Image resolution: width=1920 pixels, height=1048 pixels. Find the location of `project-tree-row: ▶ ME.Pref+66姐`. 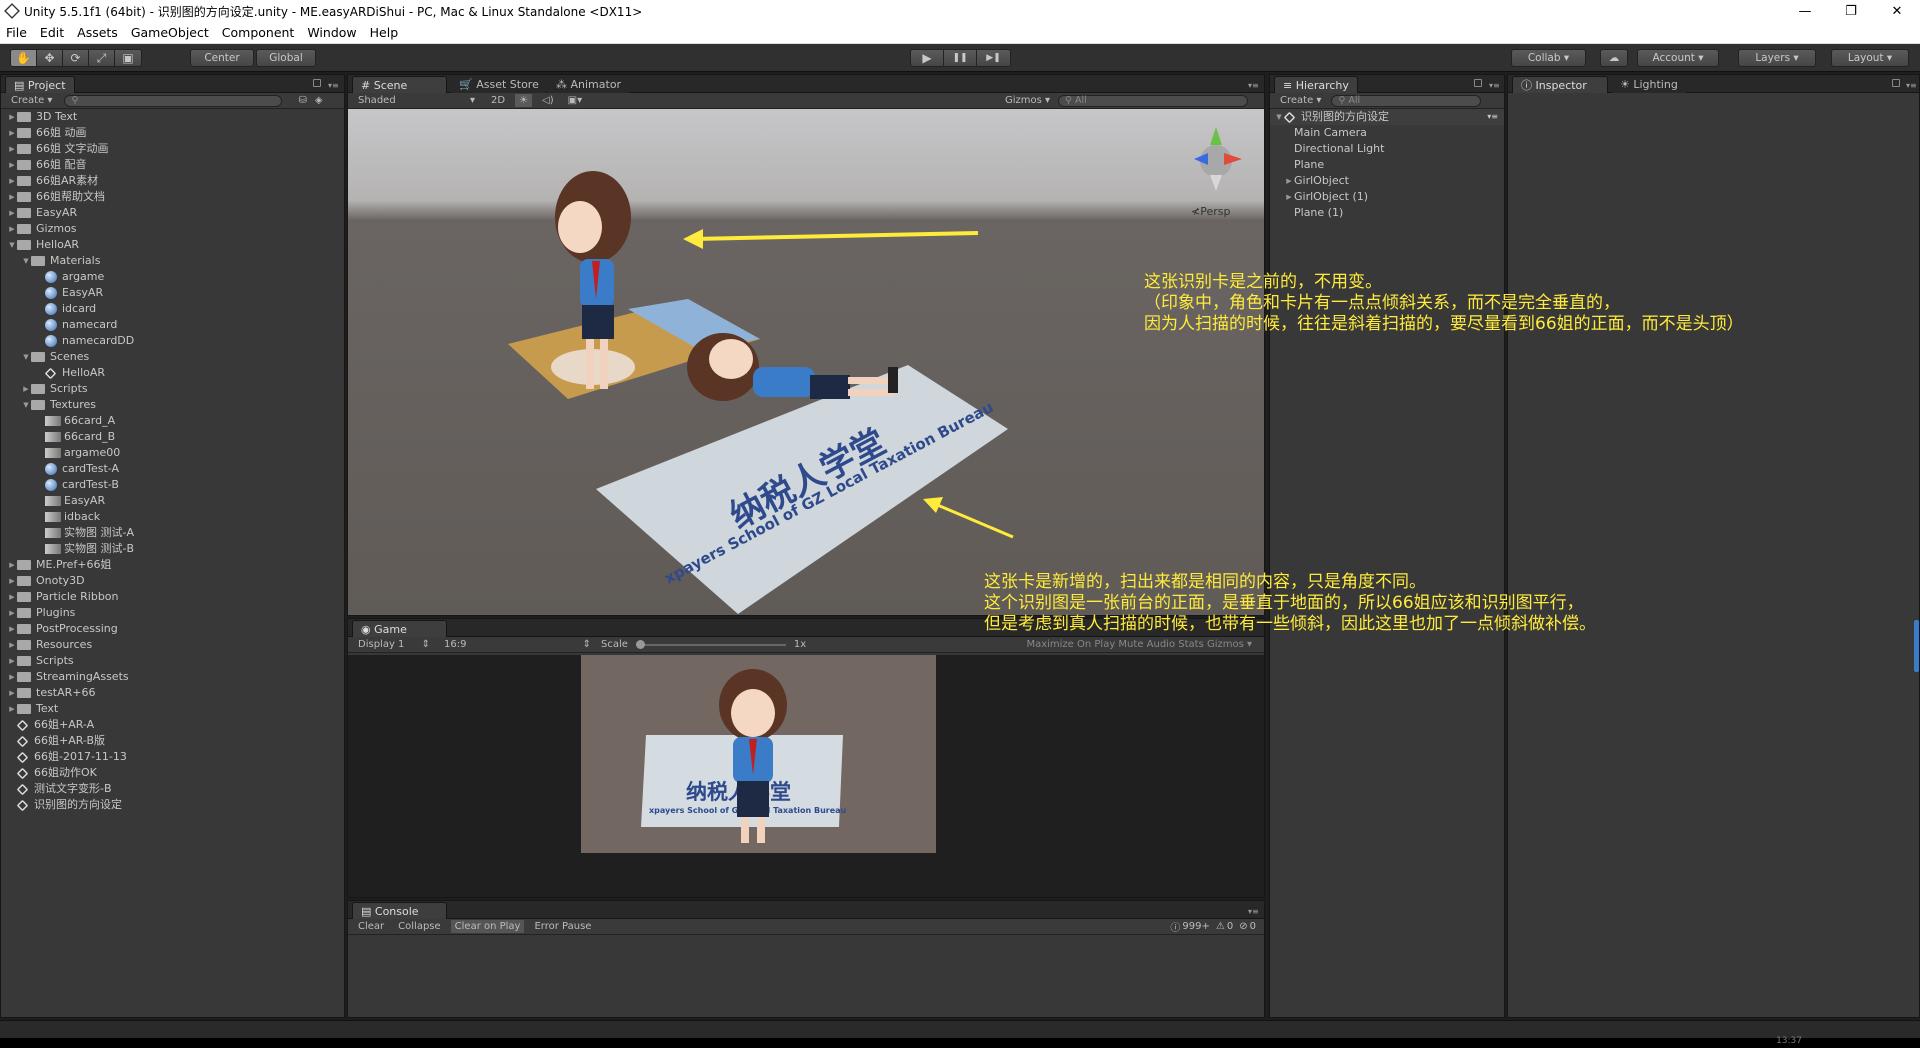

project-tree-row: ▶ ME.Pref+66姐 is located at coordinates (172, 565).